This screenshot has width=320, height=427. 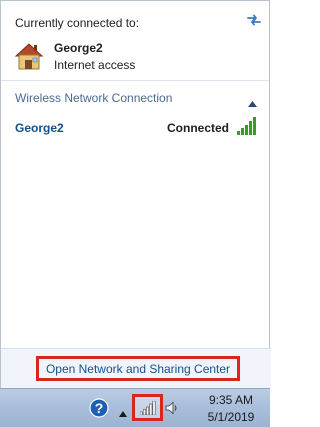 I want to click on chevron-up-icon, so click(x=252, y=100).